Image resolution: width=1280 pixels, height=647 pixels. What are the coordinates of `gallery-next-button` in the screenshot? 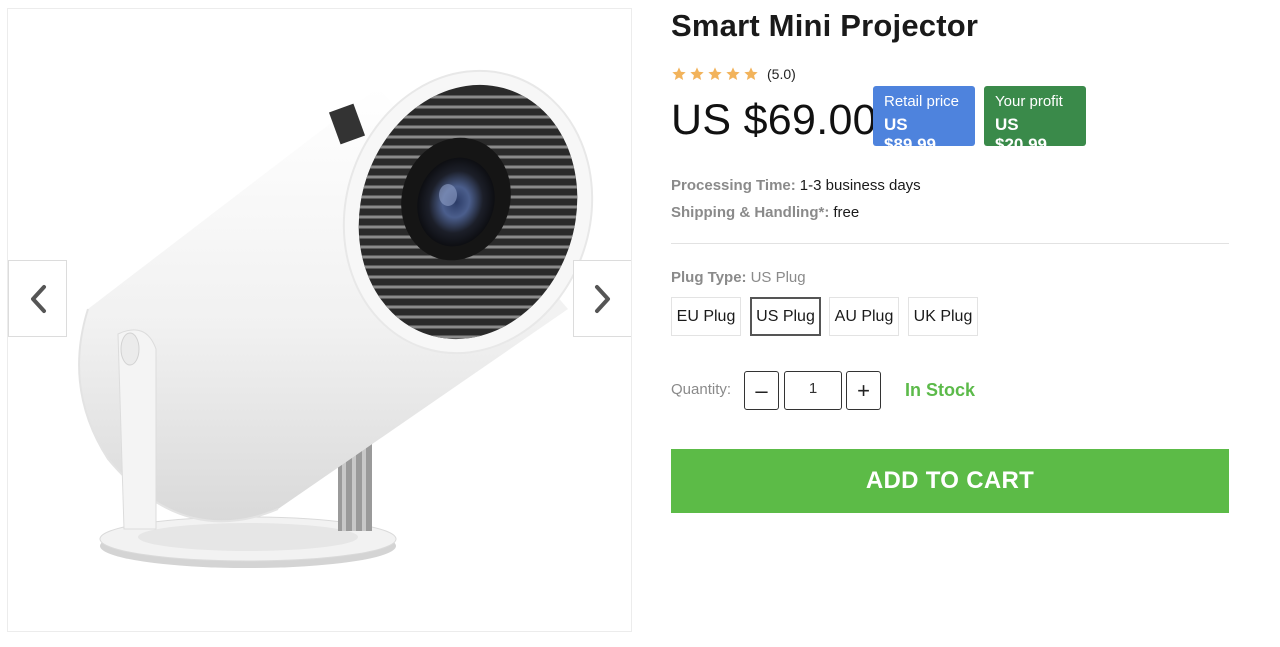 It's located at (602, 298).